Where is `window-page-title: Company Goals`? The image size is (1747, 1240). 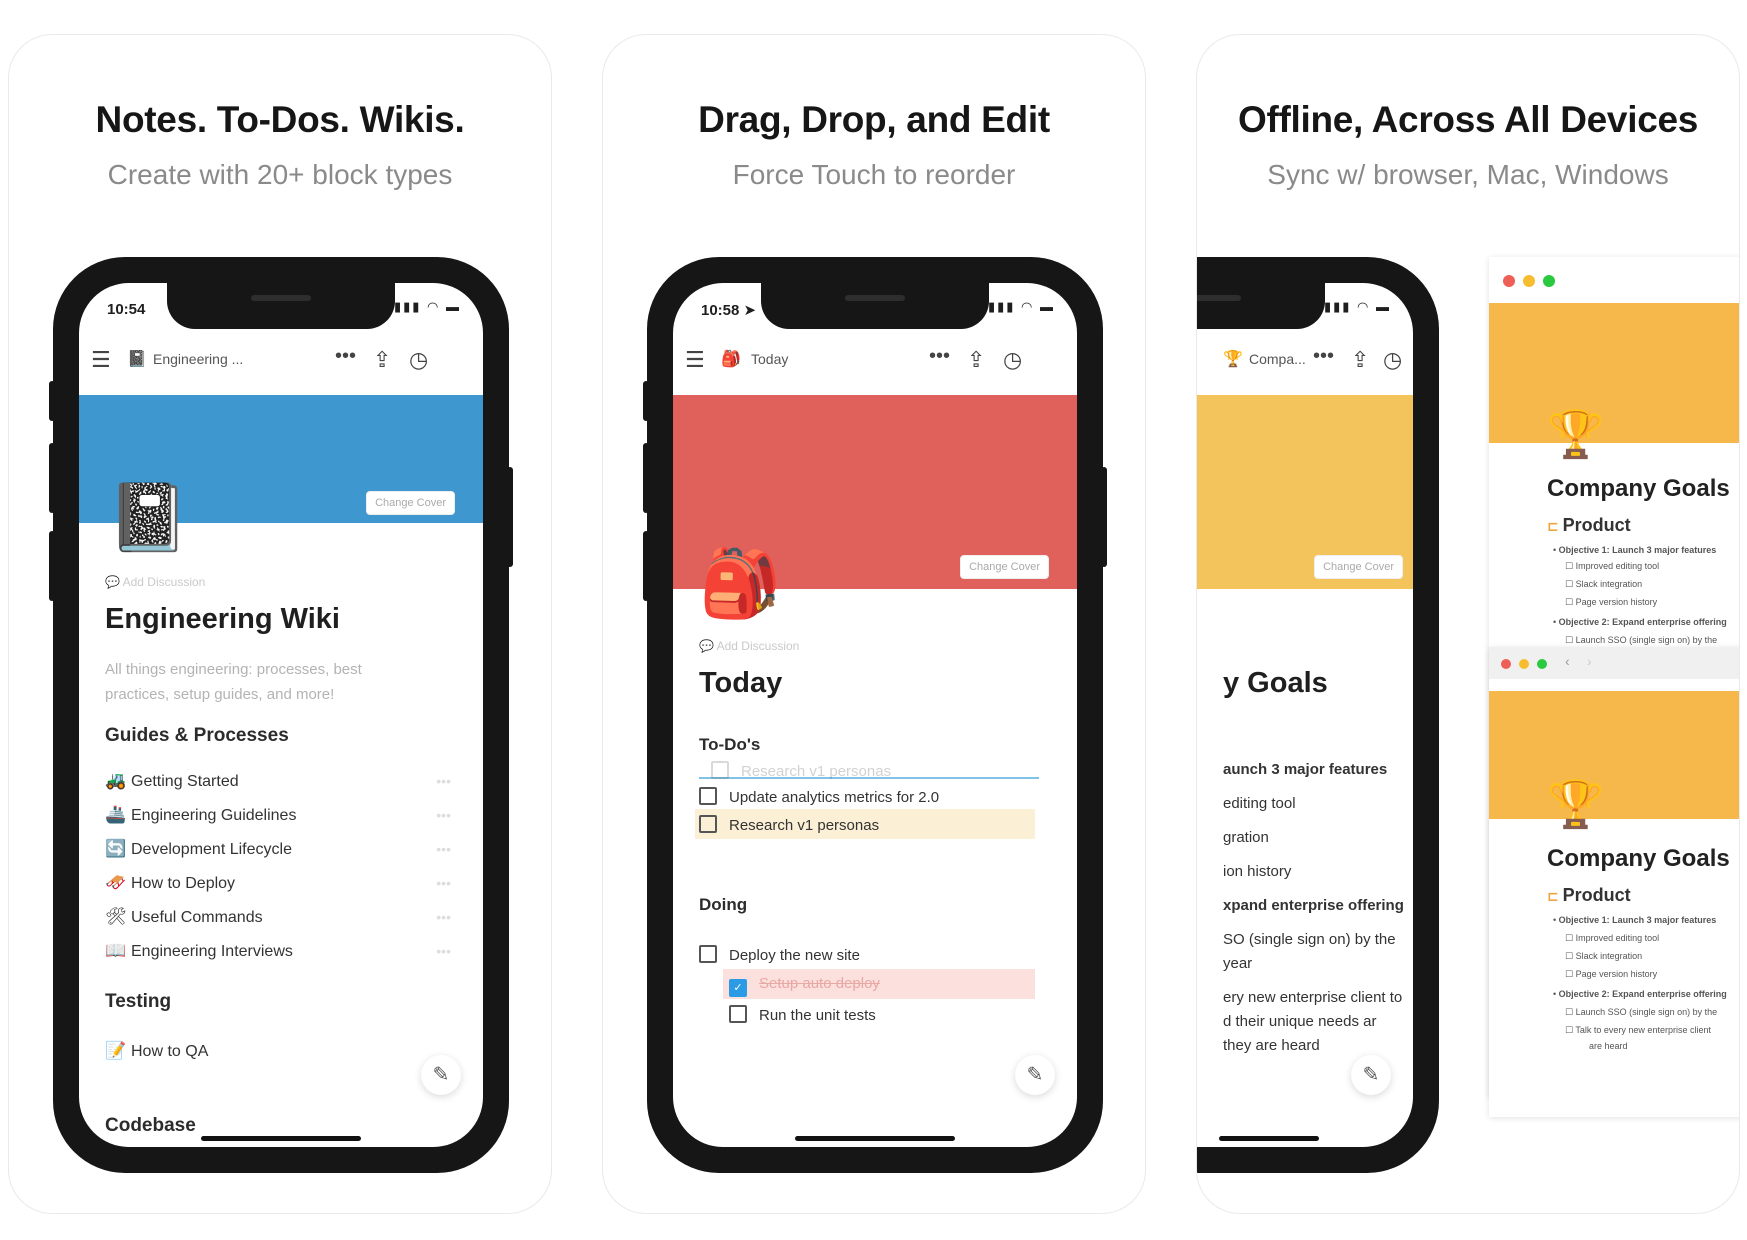 window-page-title: Company Goals is located at coordinates (1638, 488).